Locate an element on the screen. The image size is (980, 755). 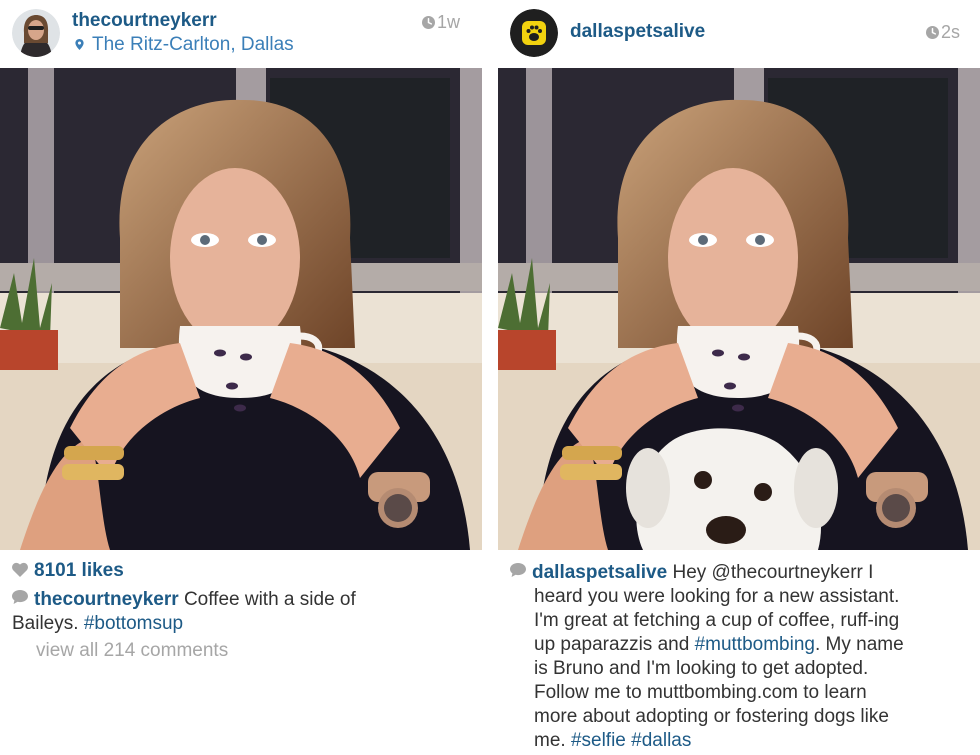
caption-username: dallaspetsalive is located at coordinates (599, 572).